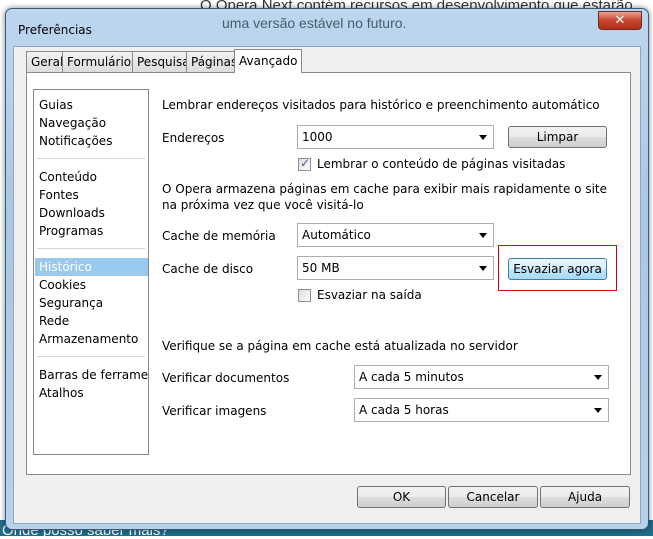  Describe the element at coordinates (55, 30) in the screenshot. I see `window-title: Preferências` at that location.